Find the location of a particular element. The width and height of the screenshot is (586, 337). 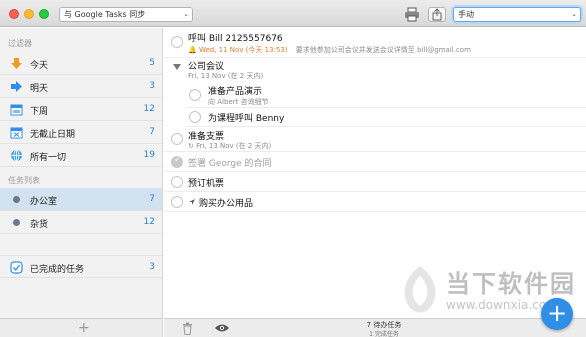

filters-header: 过滤器 is located at coordinates (20, 43).